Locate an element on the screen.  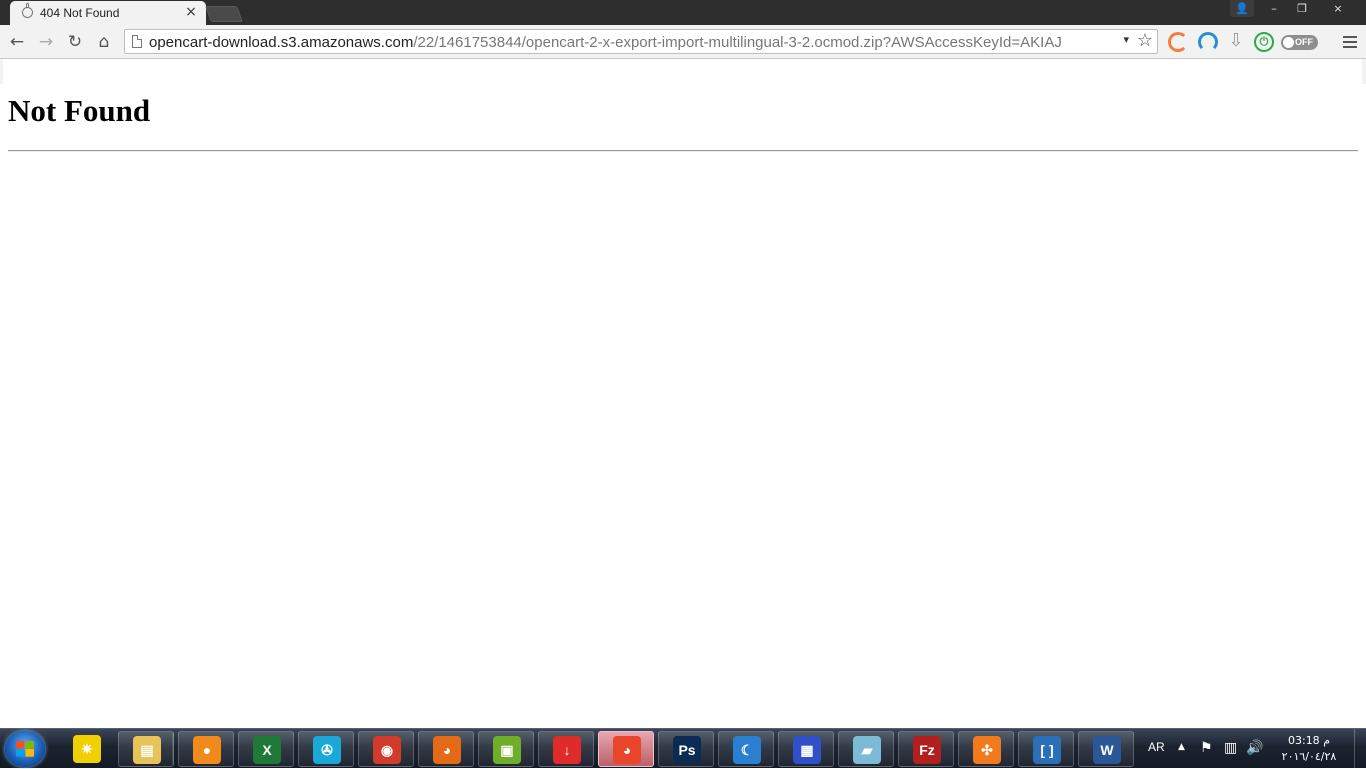
brackets-icon: [ ] is located at coordinates (1047, 750).